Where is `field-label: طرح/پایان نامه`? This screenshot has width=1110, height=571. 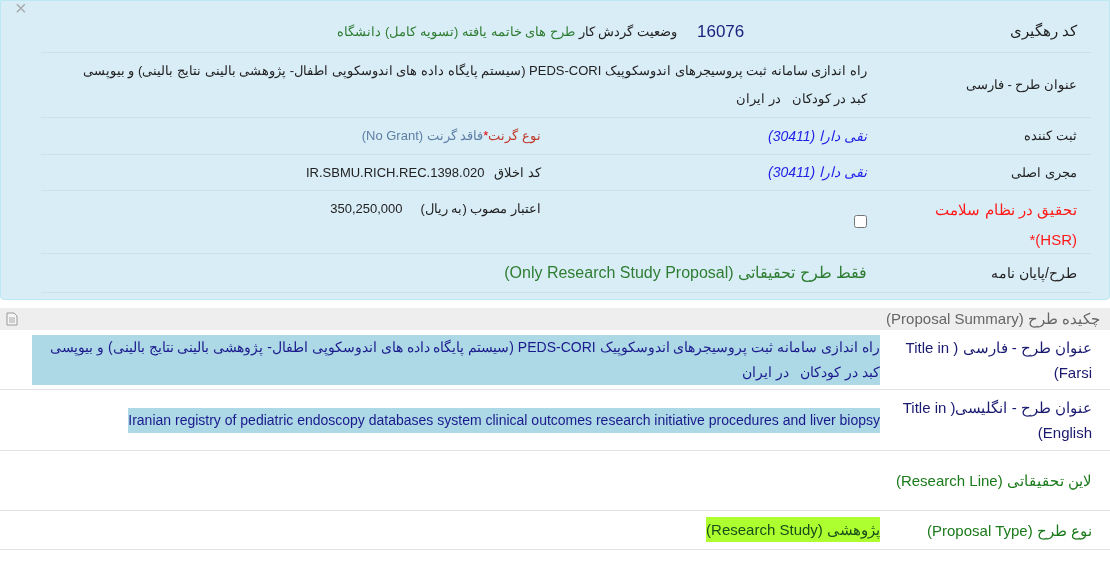 field-label: طرح/پایان نامه is located at coordinates (1034, 273).